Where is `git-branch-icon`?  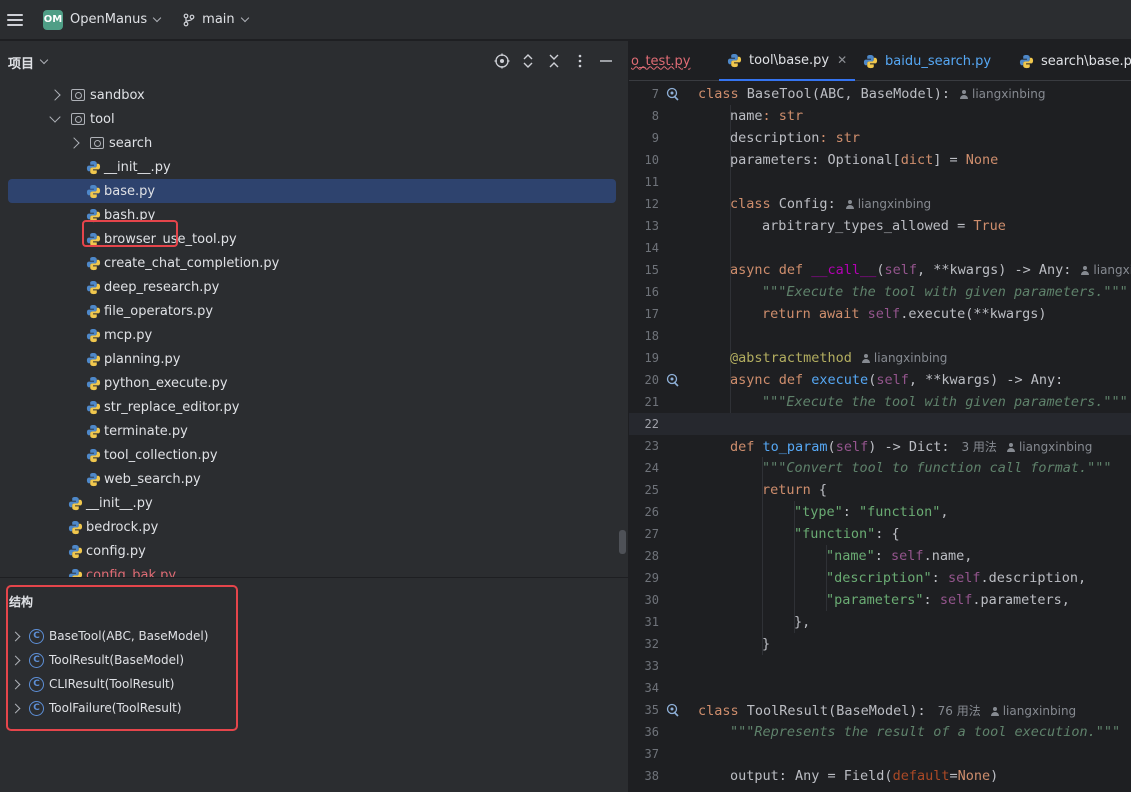 git-branch-icon is located at coordinates (189, 19).